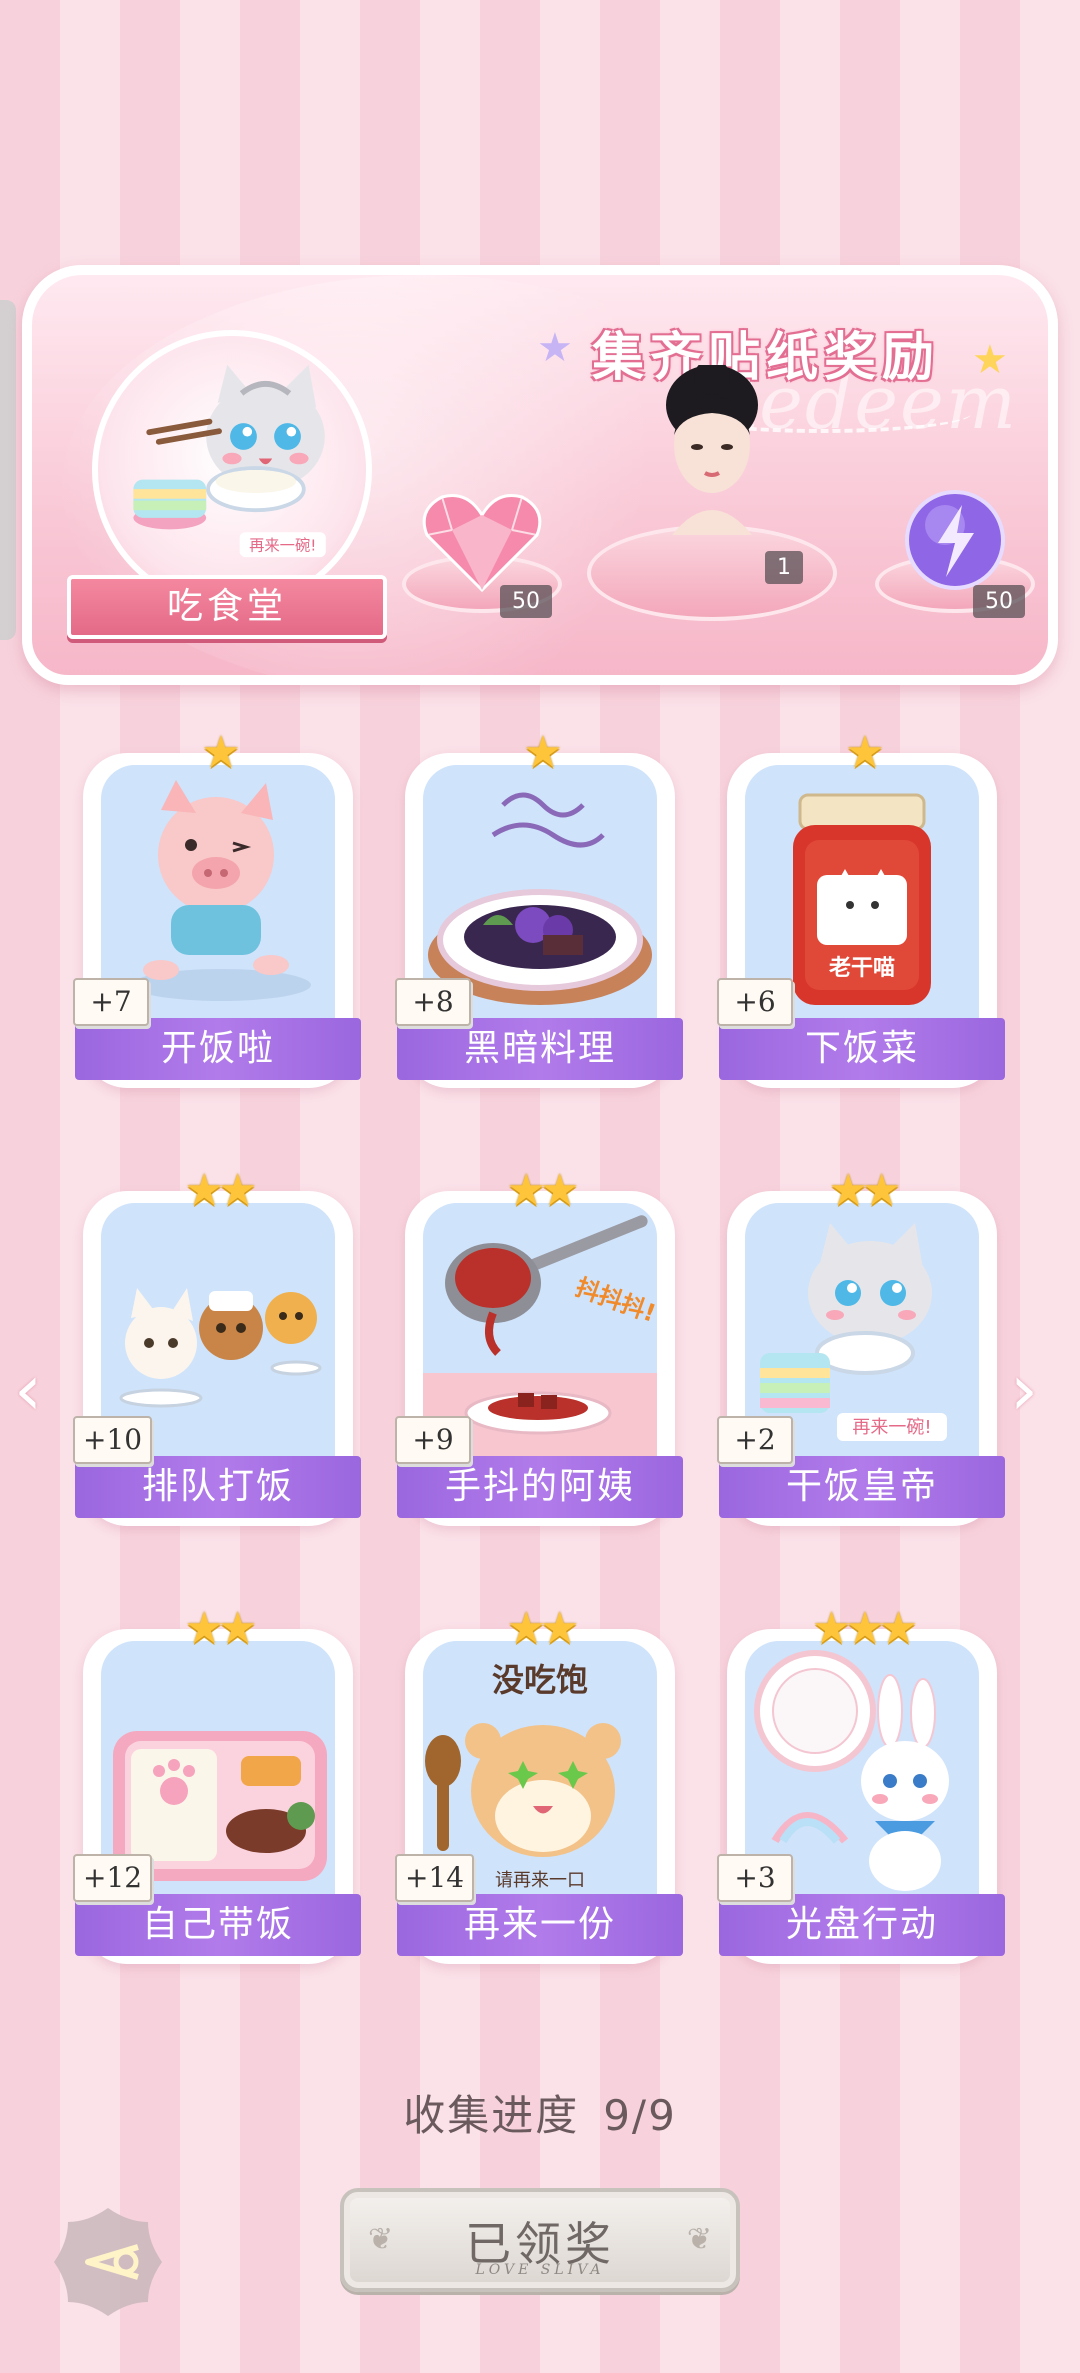 This screenshot has height=2373, width=1080. What do you see at coordinates (540, 2270) in the screenshot?
I see `claim-button-sub: LOVE SLIVA` at bounding box center [540, 2270].